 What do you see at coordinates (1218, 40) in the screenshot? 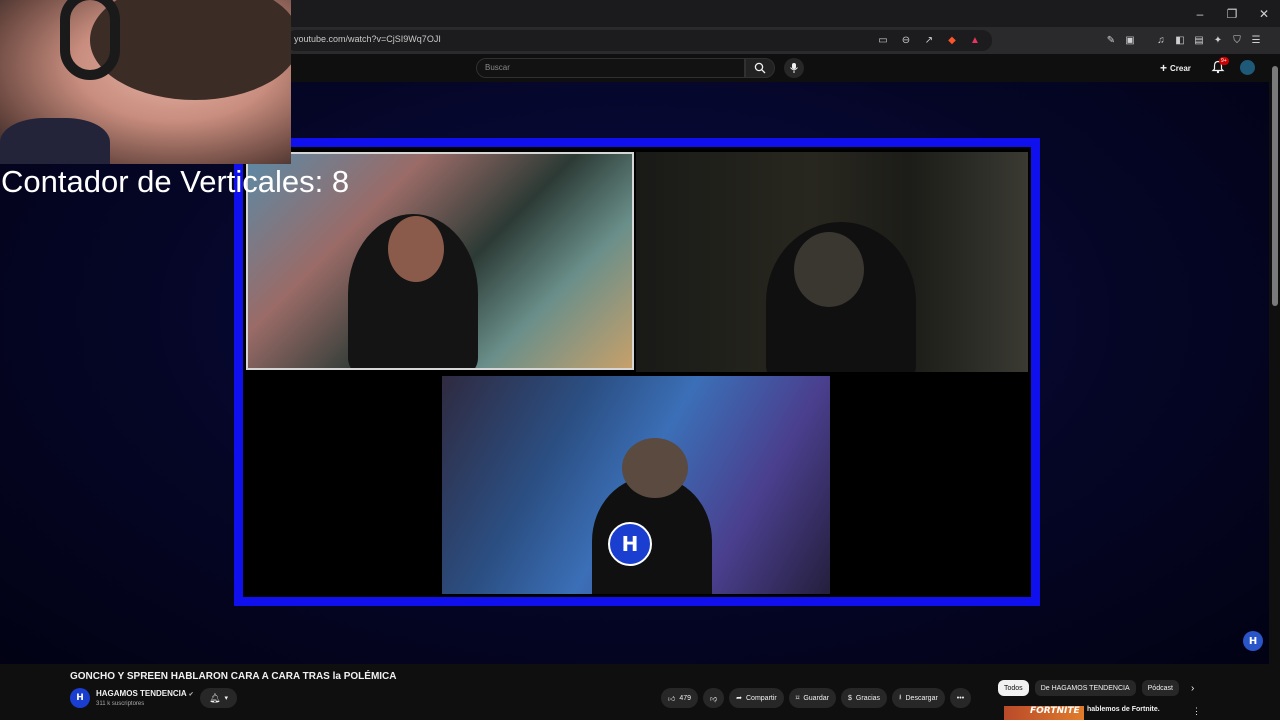
I see `leo-icon: ✦` at bounding box center [1218, 40].